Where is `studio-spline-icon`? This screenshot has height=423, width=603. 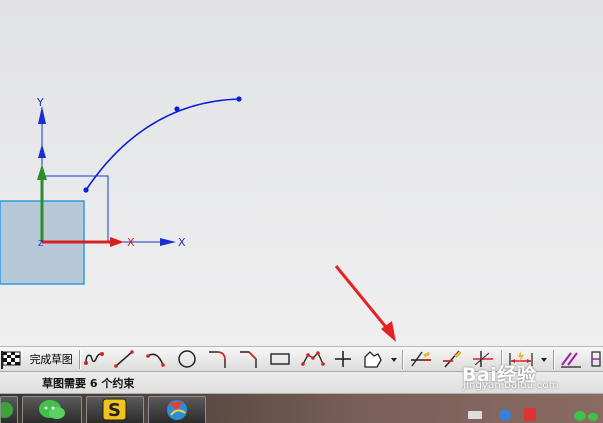 studio-spline-icon is located at coordinates (313, 359).